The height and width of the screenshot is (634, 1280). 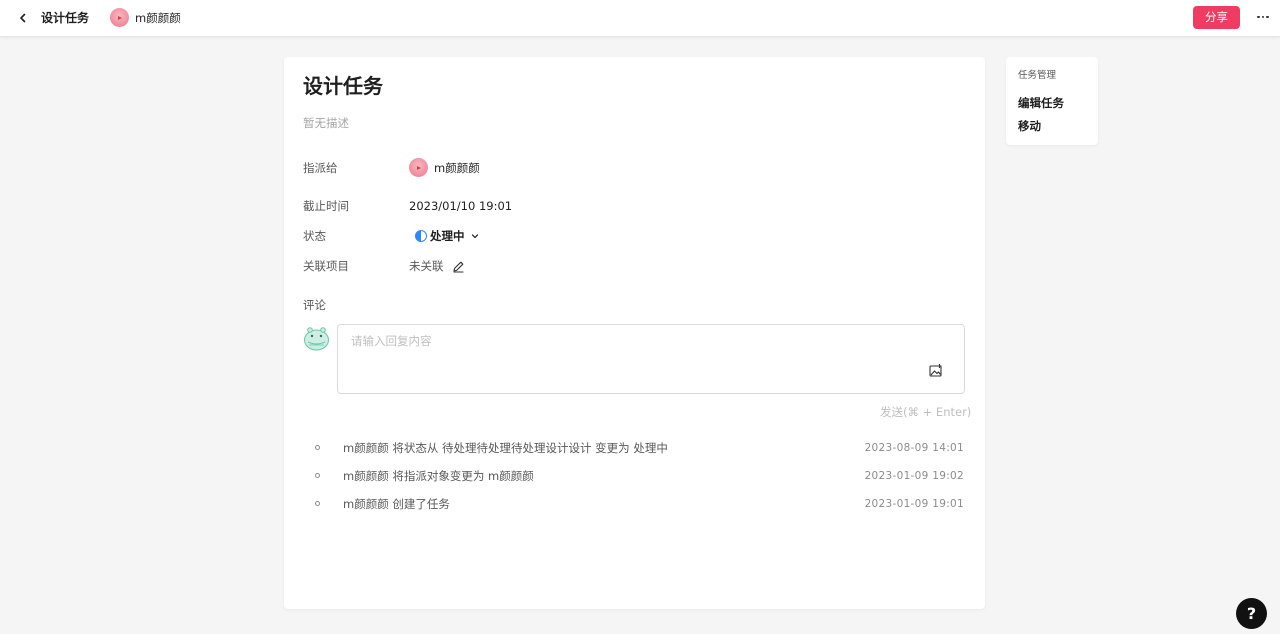 I want to click on project-value: 未关联, so click(x=426, y=266).